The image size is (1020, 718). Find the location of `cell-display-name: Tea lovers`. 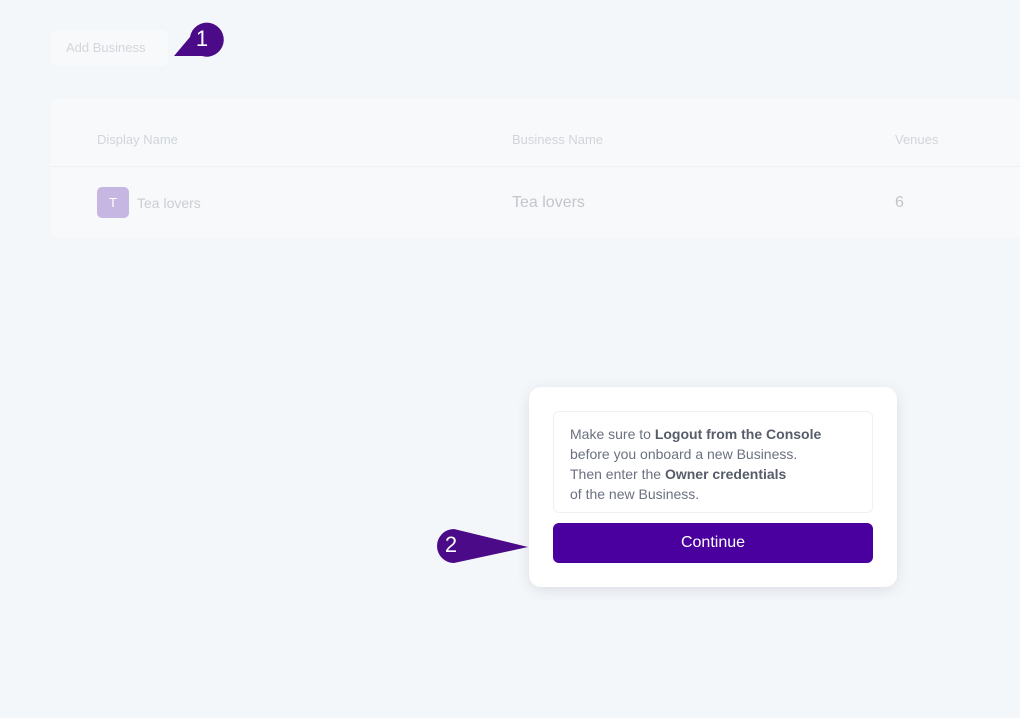

cell-display-name: Tea lovers is located at coordinates (169, 203).